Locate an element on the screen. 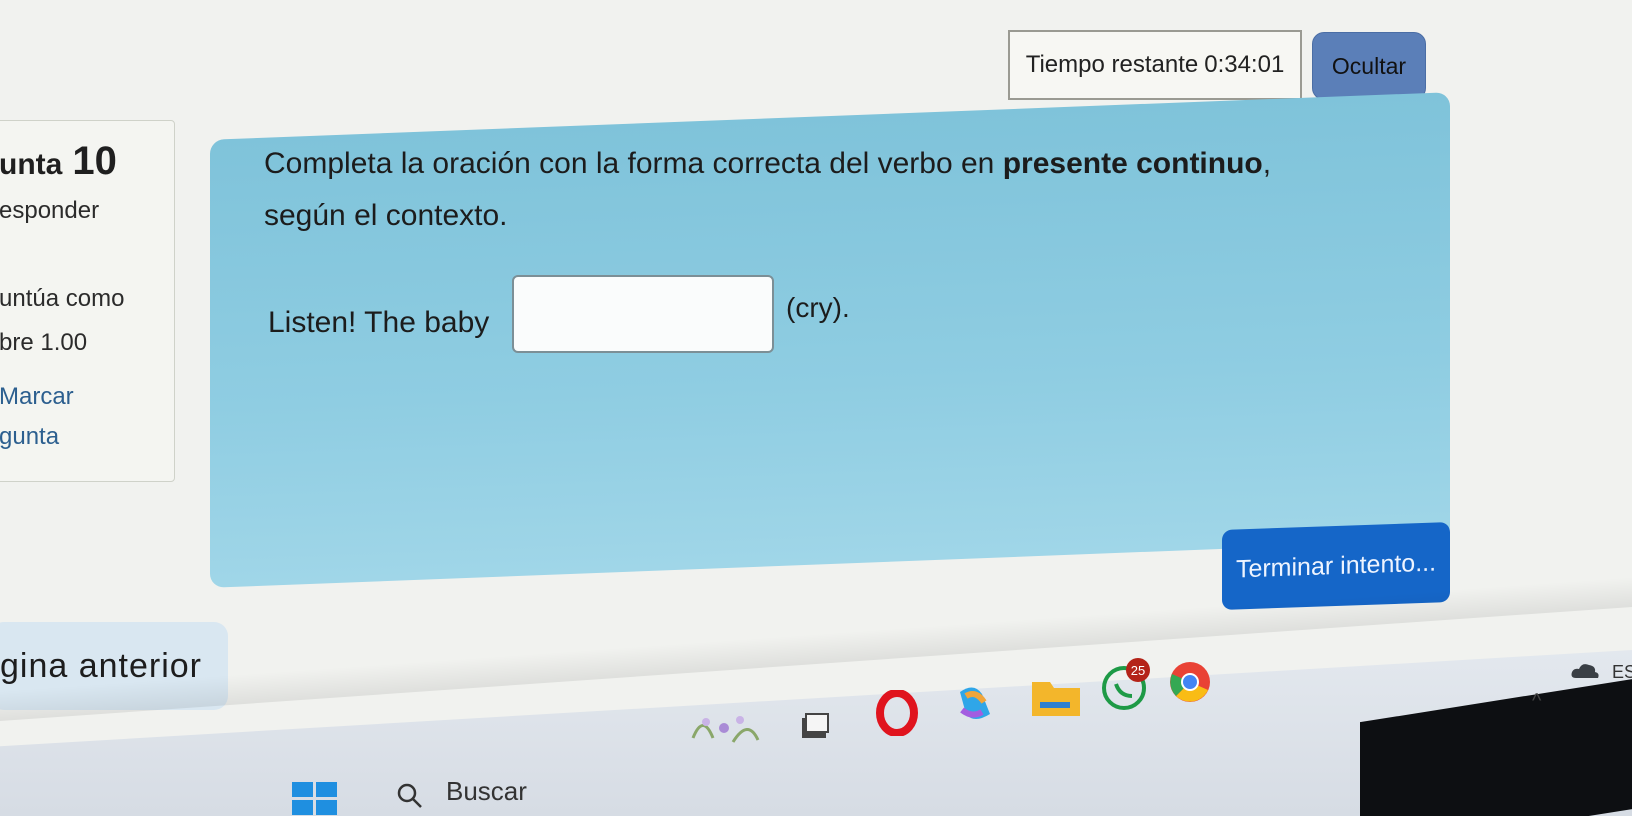 The width and height of the screenshot is (1632, 816). points-value: bre 1.00 is located at coordinates (44, 342).